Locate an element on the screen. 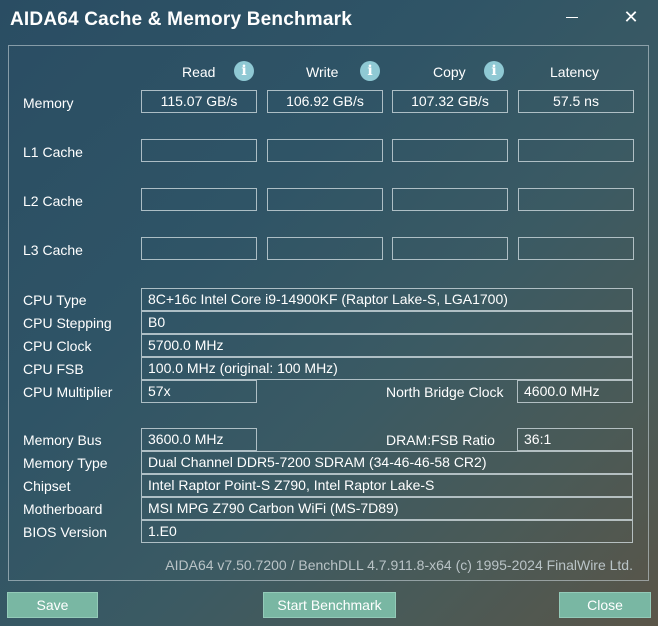  l2-latency-value is located at coordinates (576, 199).